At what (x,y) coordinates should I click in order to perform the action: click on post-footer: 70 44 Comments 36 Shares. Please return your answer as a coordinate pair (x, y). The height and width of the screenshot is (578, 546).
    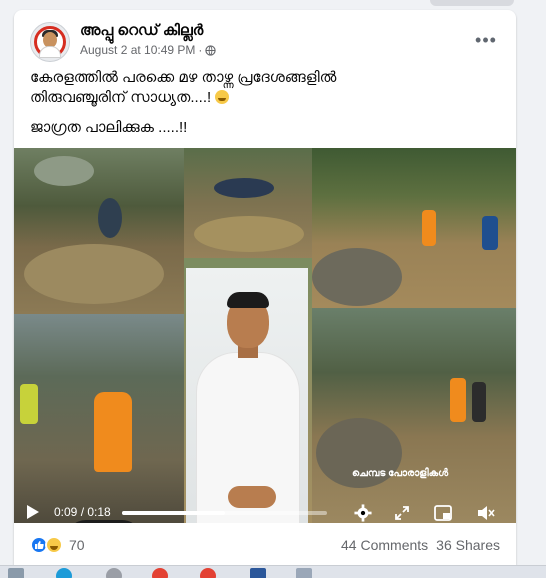
    Looking at the image, I should click on (265, 544).